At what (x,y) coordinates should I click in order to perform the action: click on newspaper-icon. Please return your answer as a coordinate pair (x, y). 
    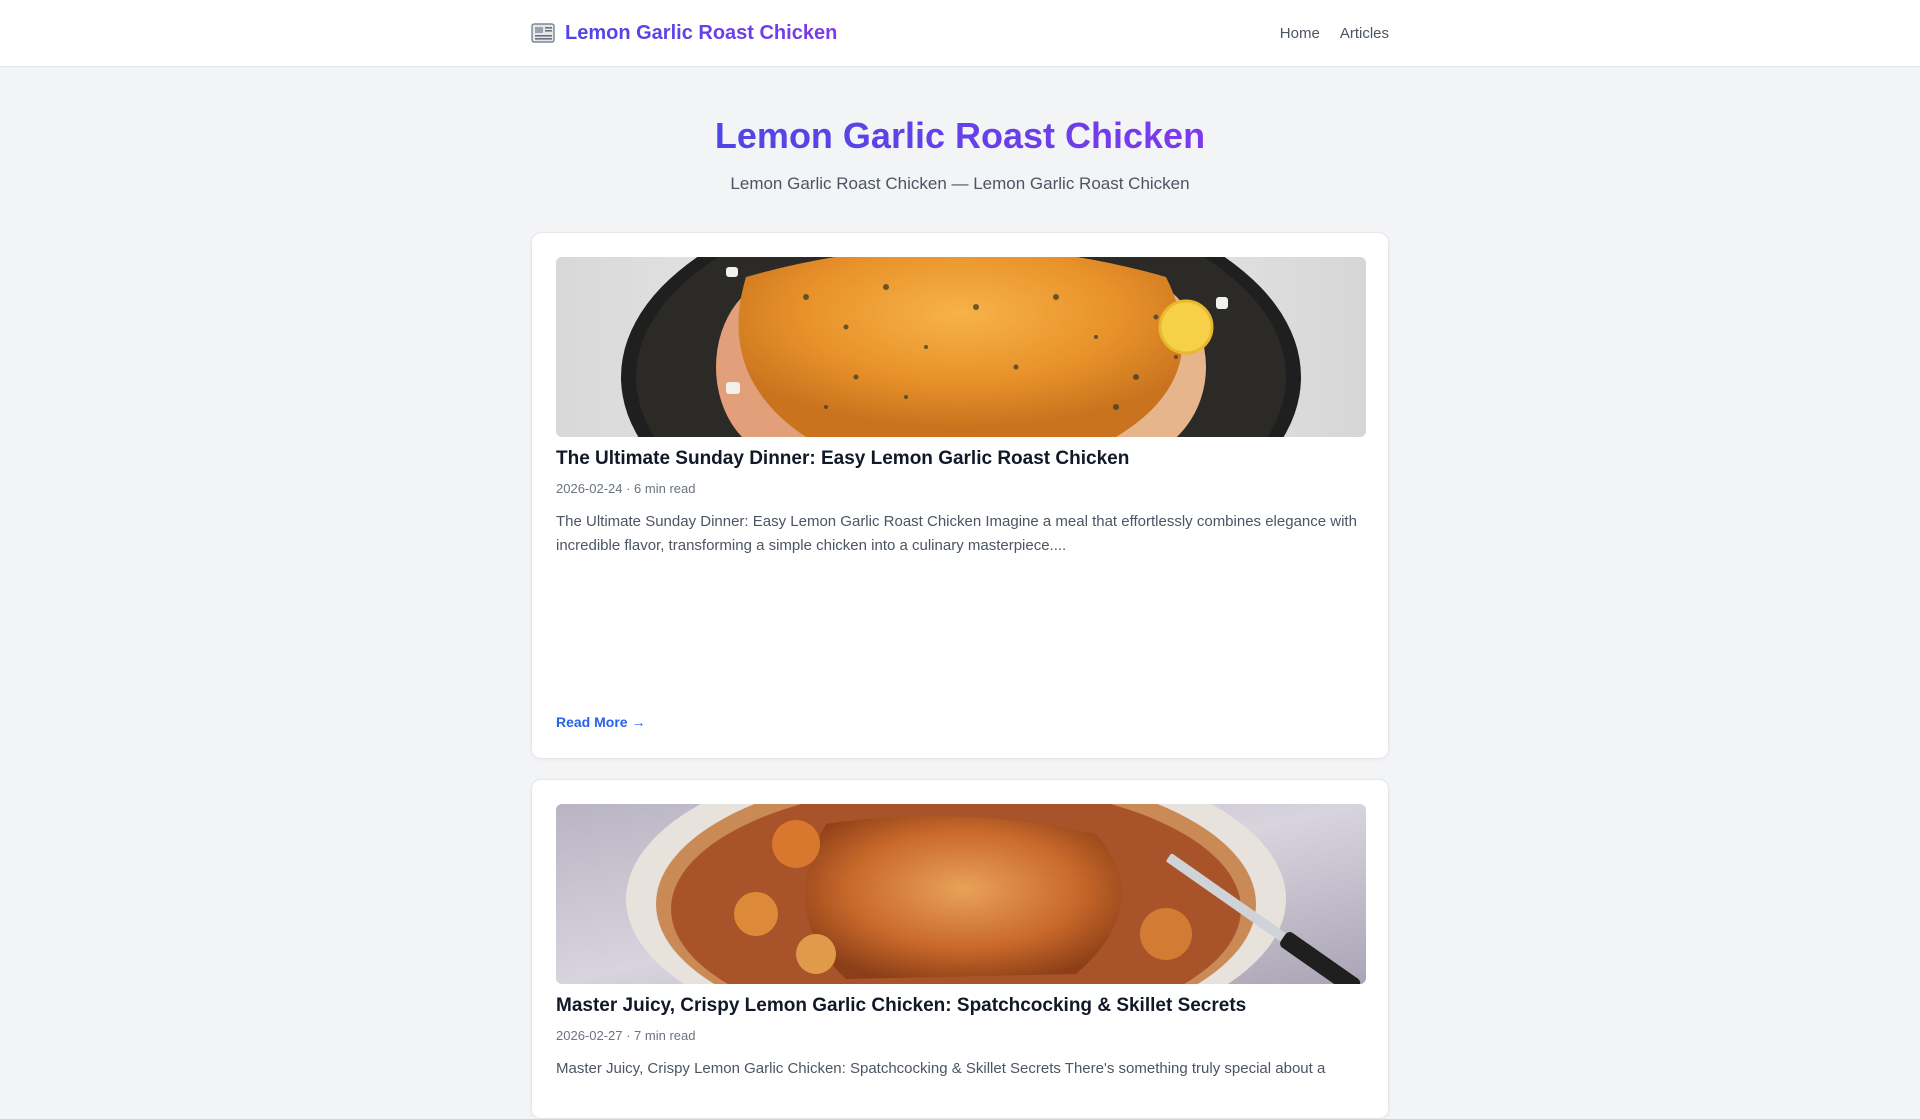
    Looking at the image, I should click on (544, 33).